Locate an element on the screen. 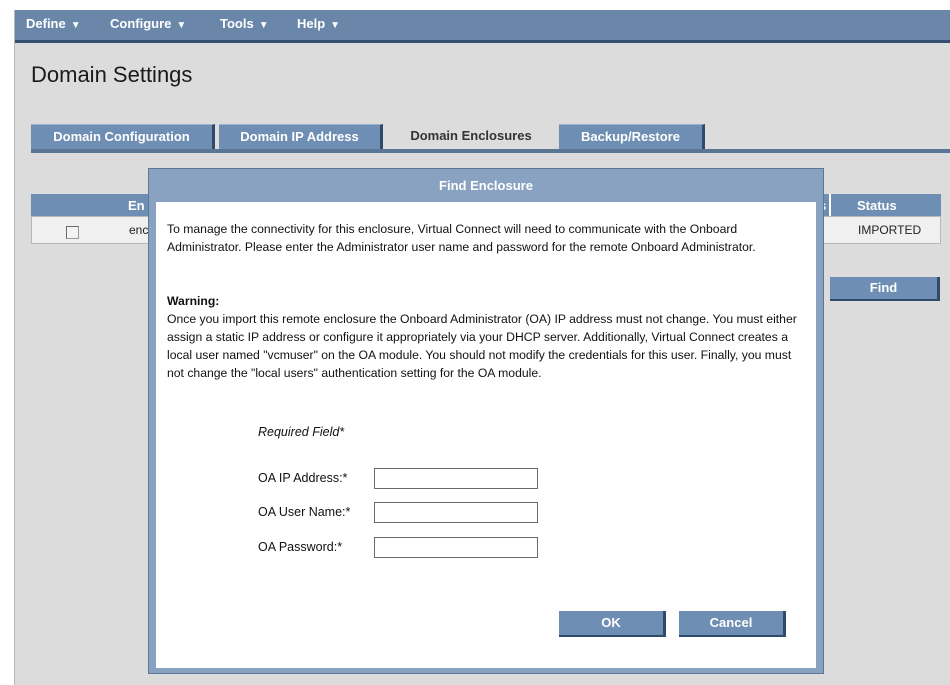 The image size is (950, 685). menu-configure-label: Configure is located at coordinates (141, 23).